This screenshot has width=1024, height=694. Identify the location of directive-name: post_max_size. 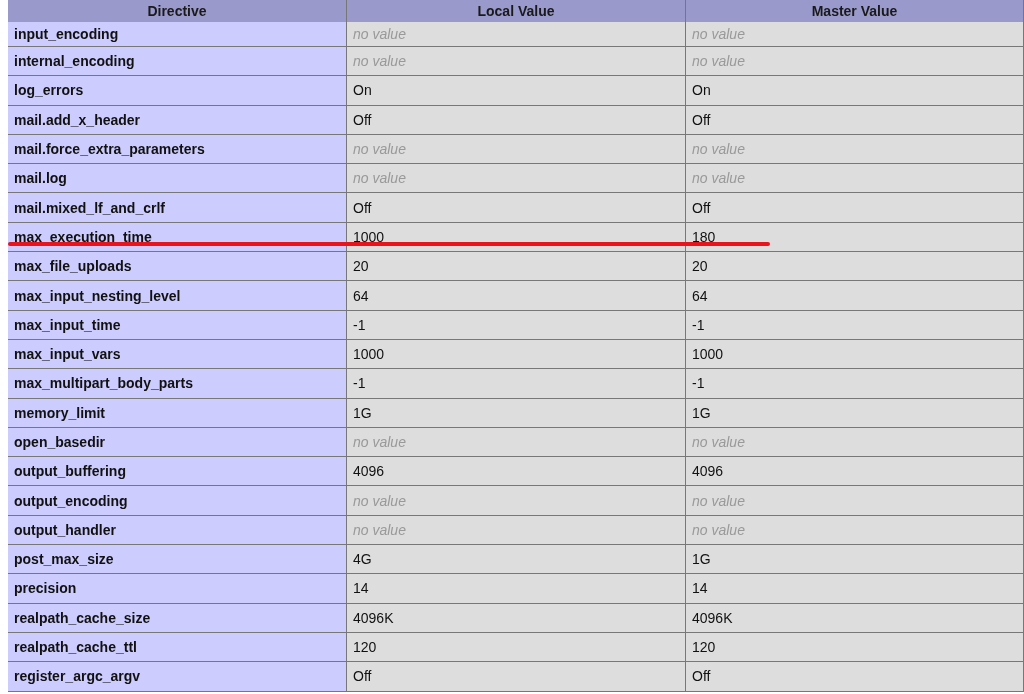
(64, 559).